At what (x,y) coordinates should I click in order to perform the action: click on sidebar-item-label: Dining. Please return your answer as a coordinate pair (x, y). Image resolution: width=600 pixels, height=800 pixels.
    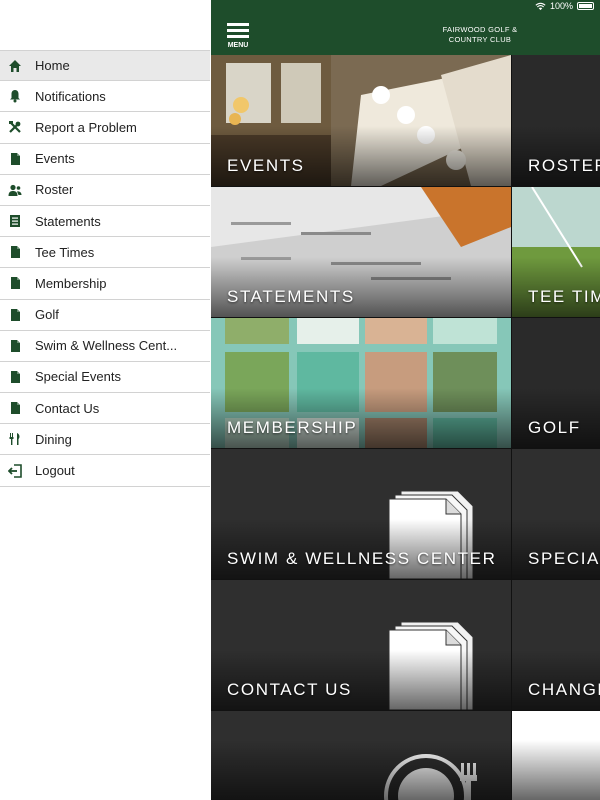
    Looking at the image, I should click on (53, 439).